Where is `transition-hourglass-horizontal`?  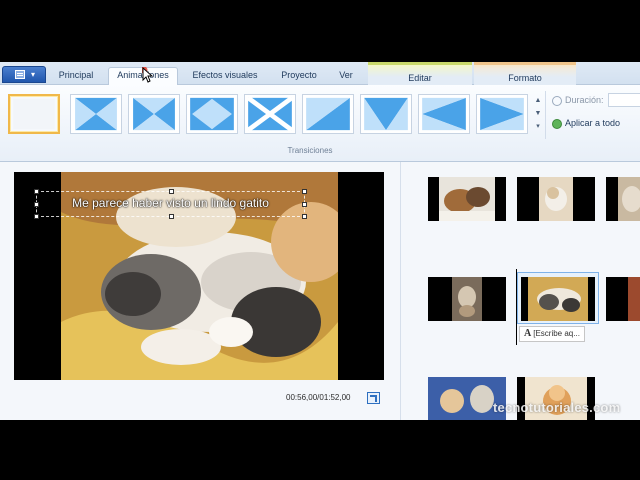 transition-hourglass-horizontal is located at coordinates (154, 114).